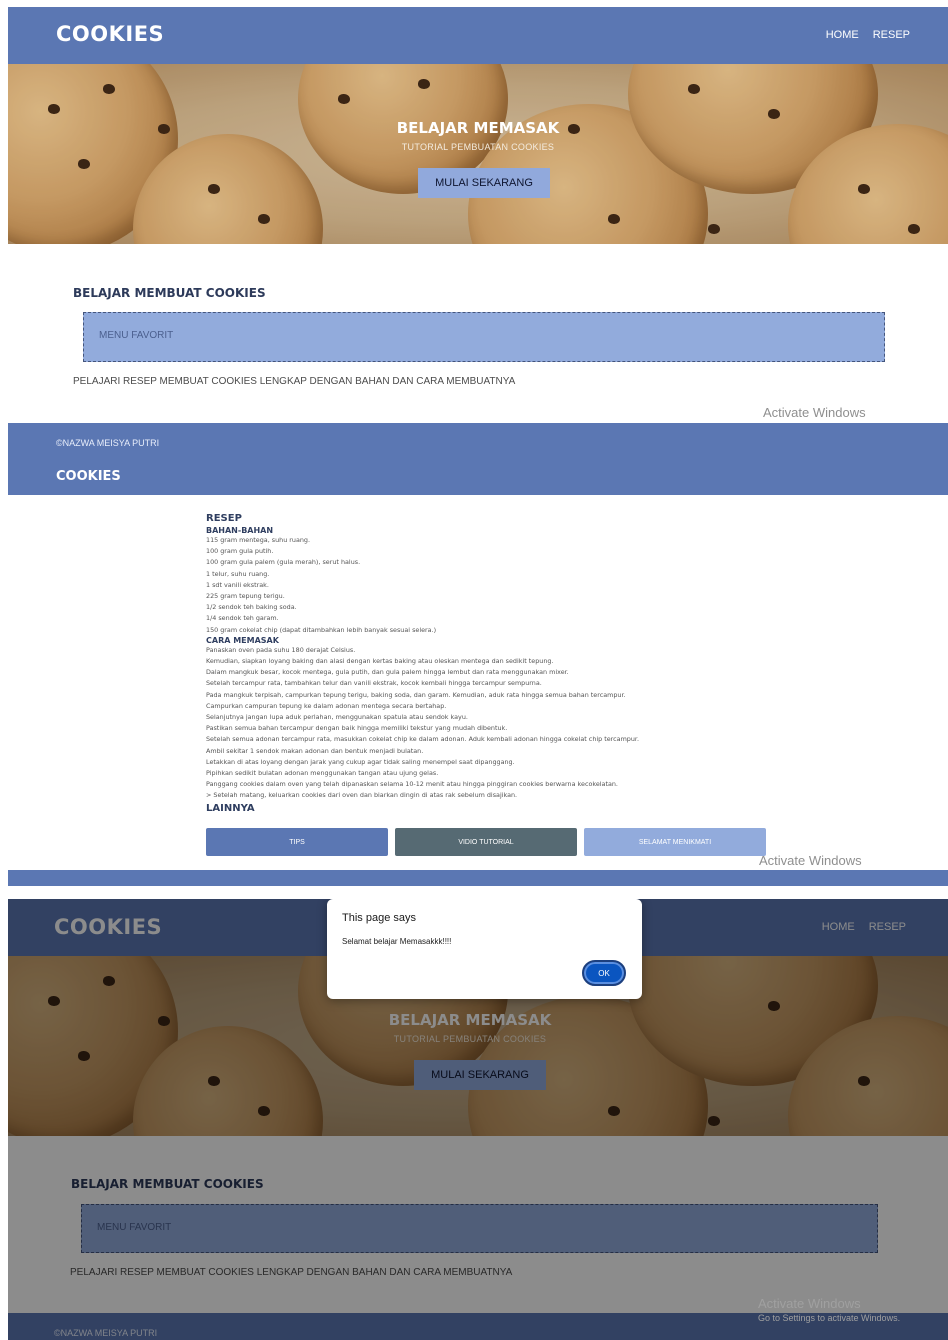 This screenshot has width=948, height=1340. I want to click on recipe-title: RESEP, so click(224, 518).